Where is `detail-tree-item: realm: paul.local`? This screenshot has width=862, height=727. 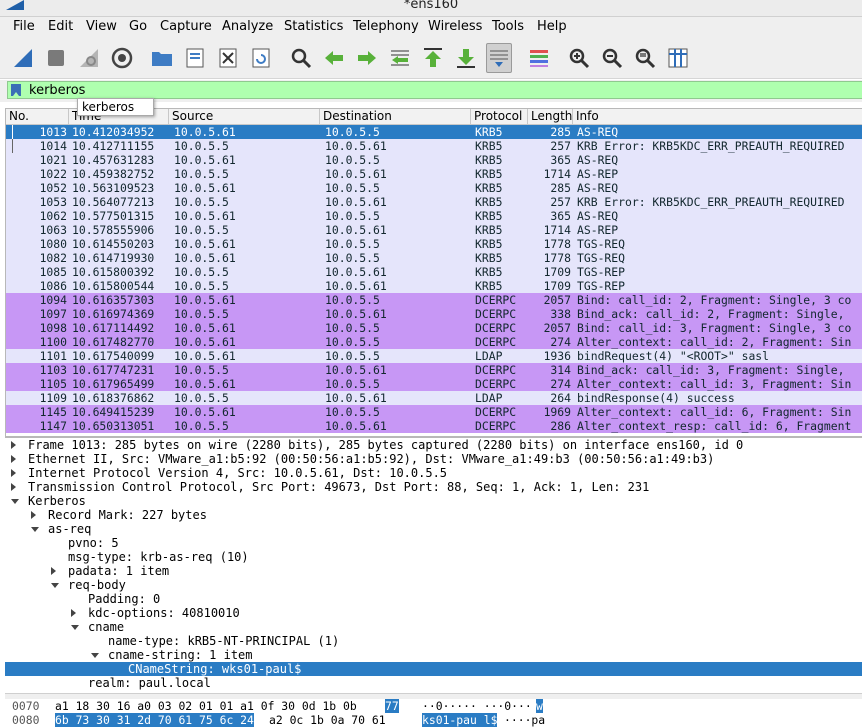 detail-tree-item: realm: paul.local is located at coordinates (433, 683).